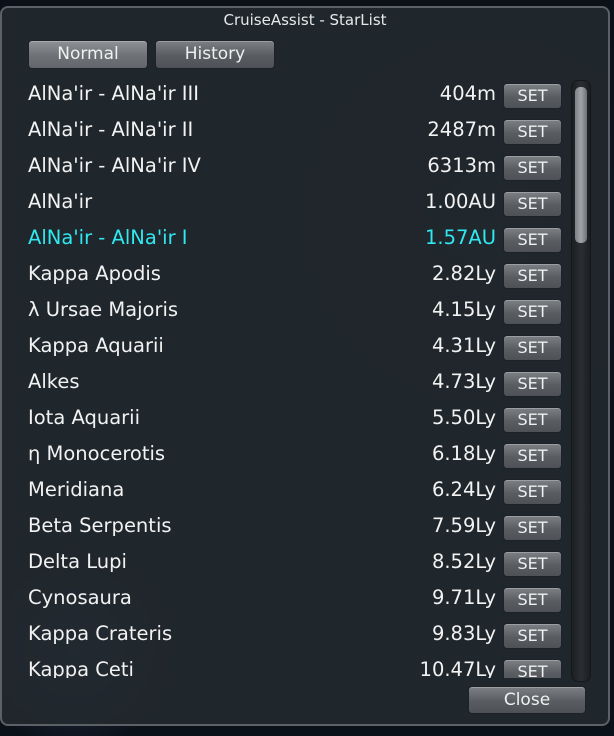 The width and height of the screenshot is (614, 736). Describe the element at coordinates (463, 525) in the screenshot. I see `star-distance: 7.59Ly` at that location.